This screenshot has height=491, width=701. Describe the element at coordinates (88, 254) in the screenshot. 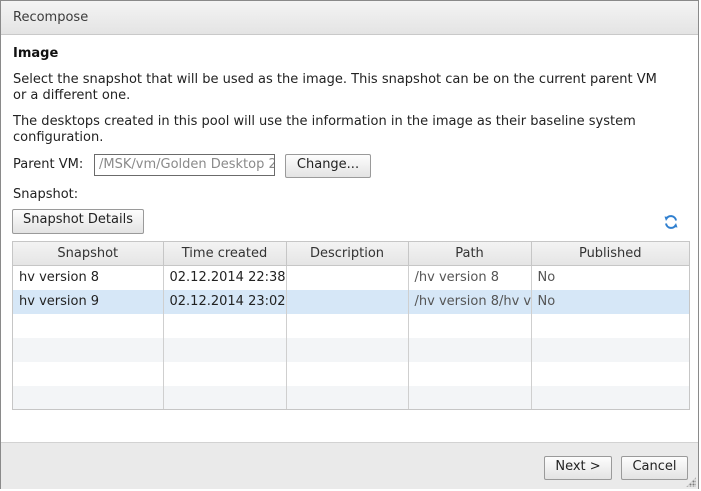

I see `column-header-snapshot: Snapshot` at that location.